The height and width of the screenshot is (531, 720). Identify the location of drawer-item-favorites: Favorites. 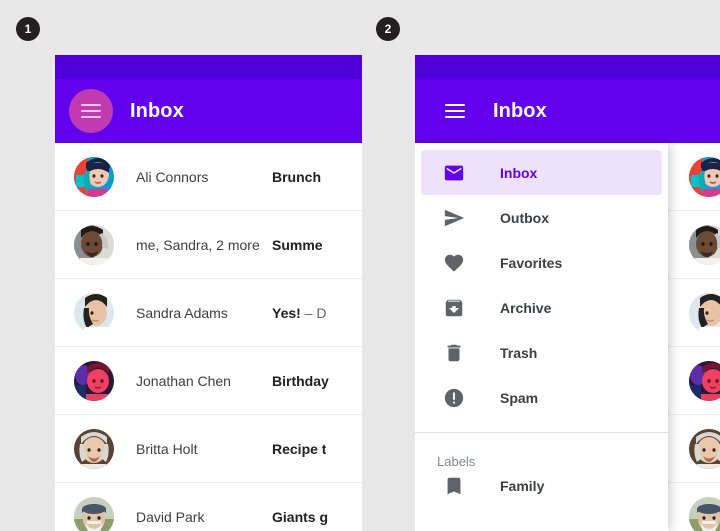
(541, 262).